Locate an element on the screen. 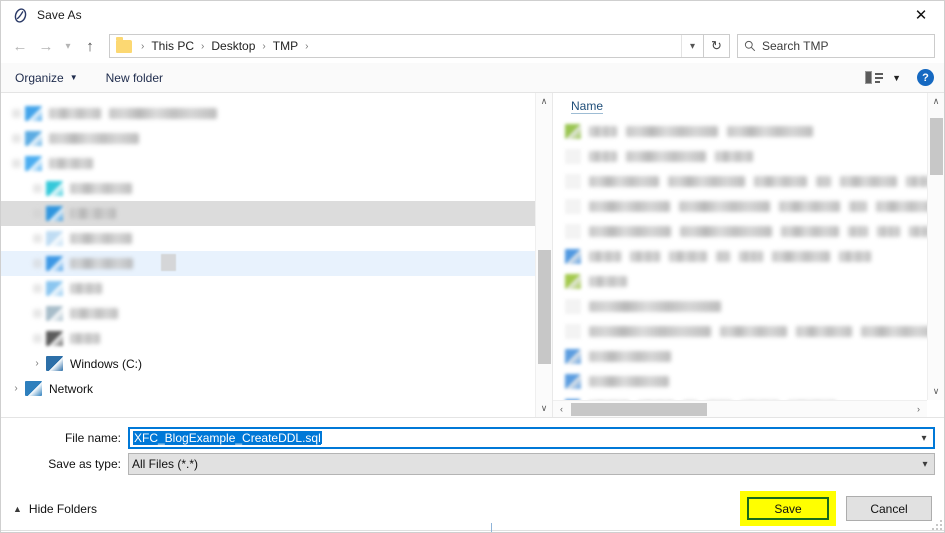 The height and width of the screenshot is (533, 945). save-button: Save is located at coordinates (788, 508).